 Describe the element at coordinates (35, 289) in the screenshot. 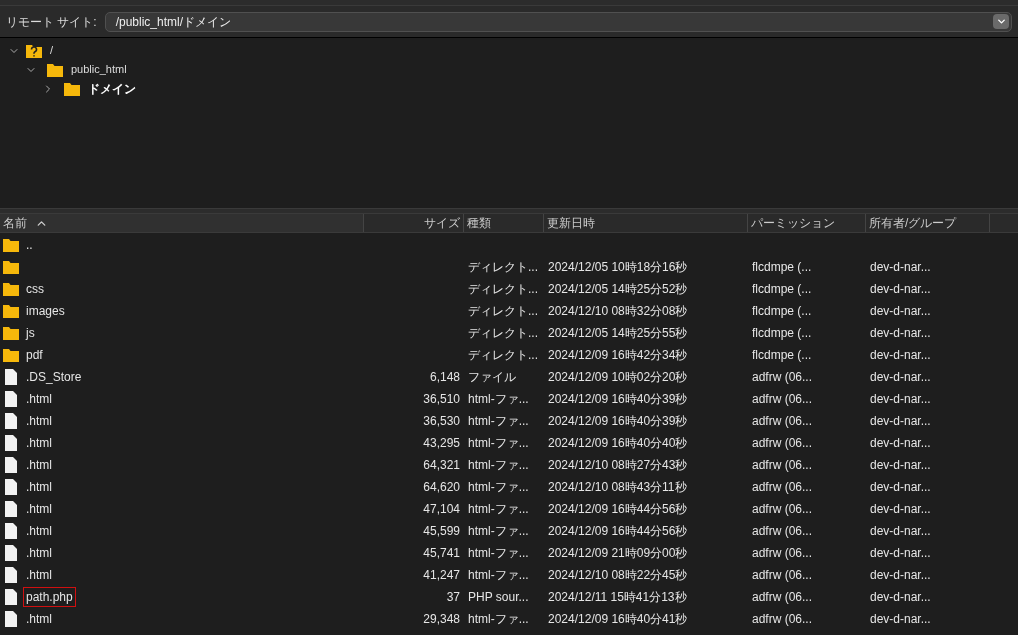

I see `file-name: css` at that location.